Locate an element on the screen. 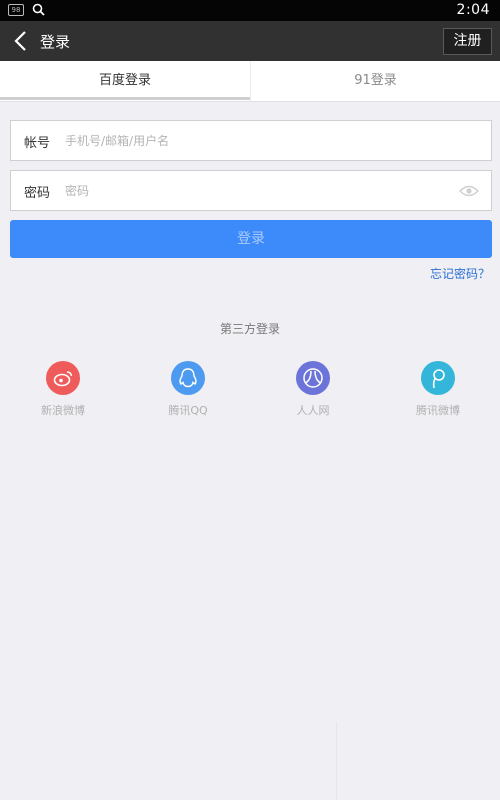 The image size is (500, 800). password-input is located at coordinates (255, 191).